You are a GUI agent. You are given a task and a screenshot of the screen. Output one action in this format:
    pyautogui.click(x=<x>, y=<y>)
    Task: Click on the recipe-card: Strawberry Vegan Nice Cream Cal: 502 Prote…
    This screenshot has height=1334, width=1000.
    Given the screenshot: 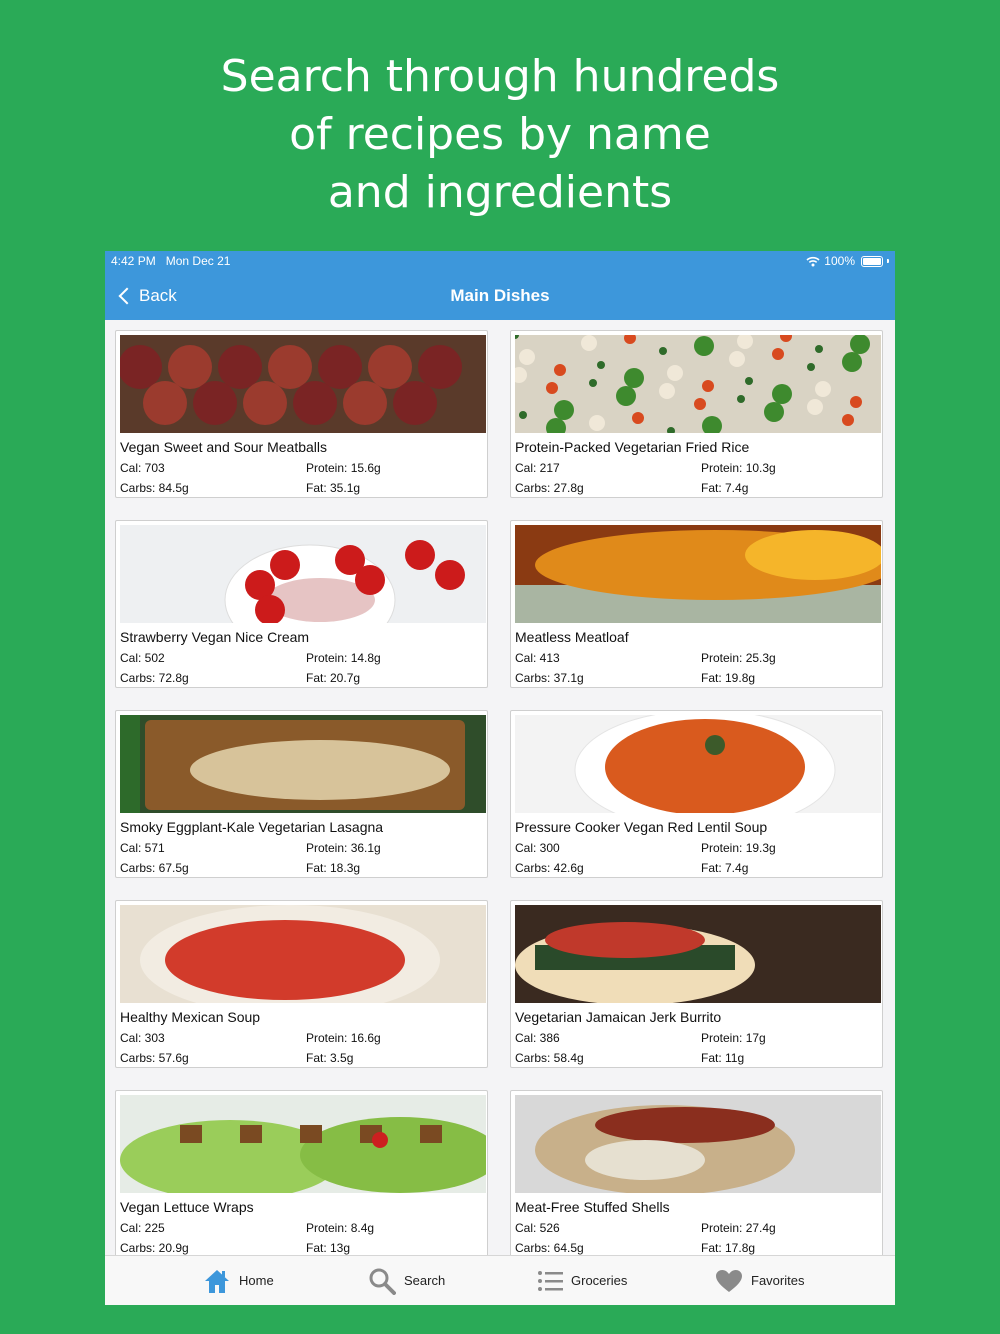 What is the action you would take?
    pyautogui.click(x=301, y=604)
    